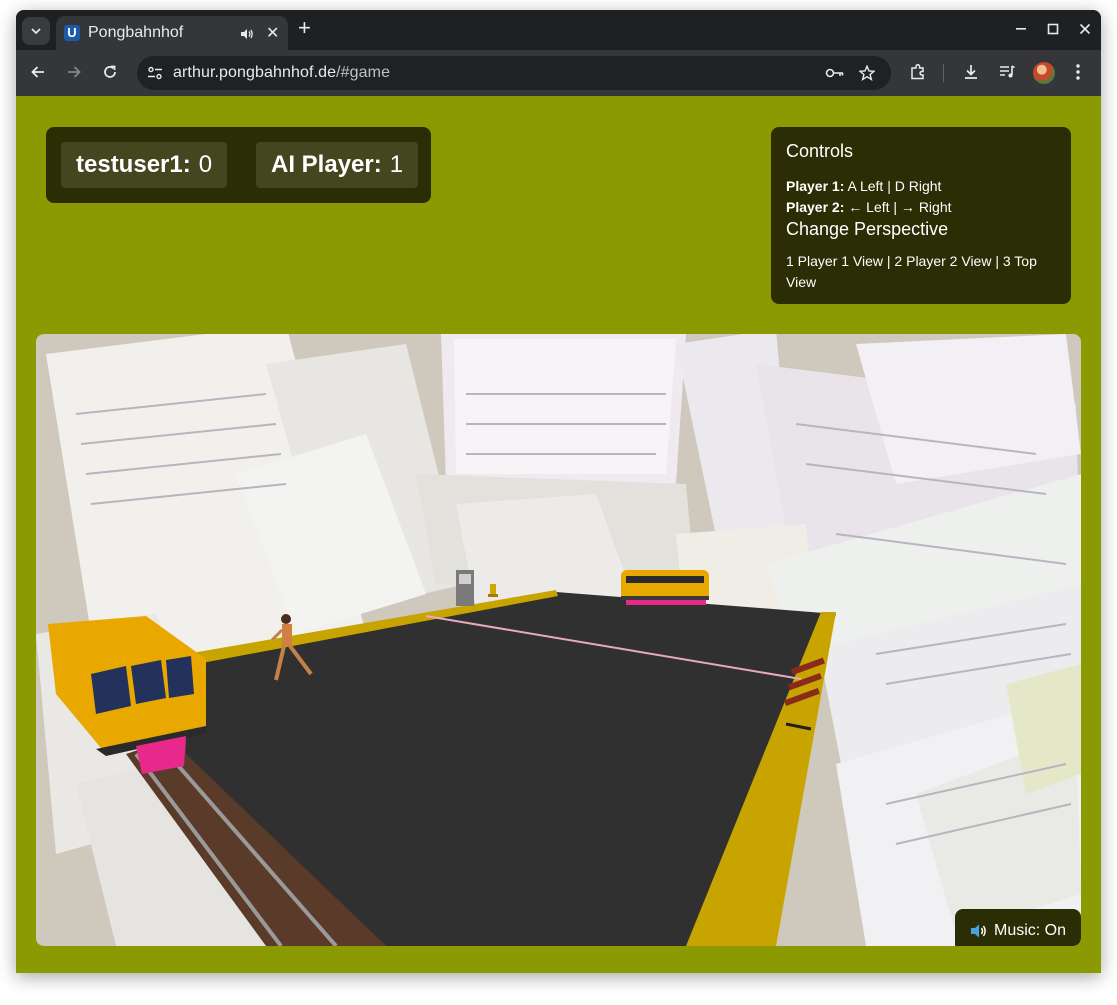  I want to click on far-train-paddle, so click(665, 587).